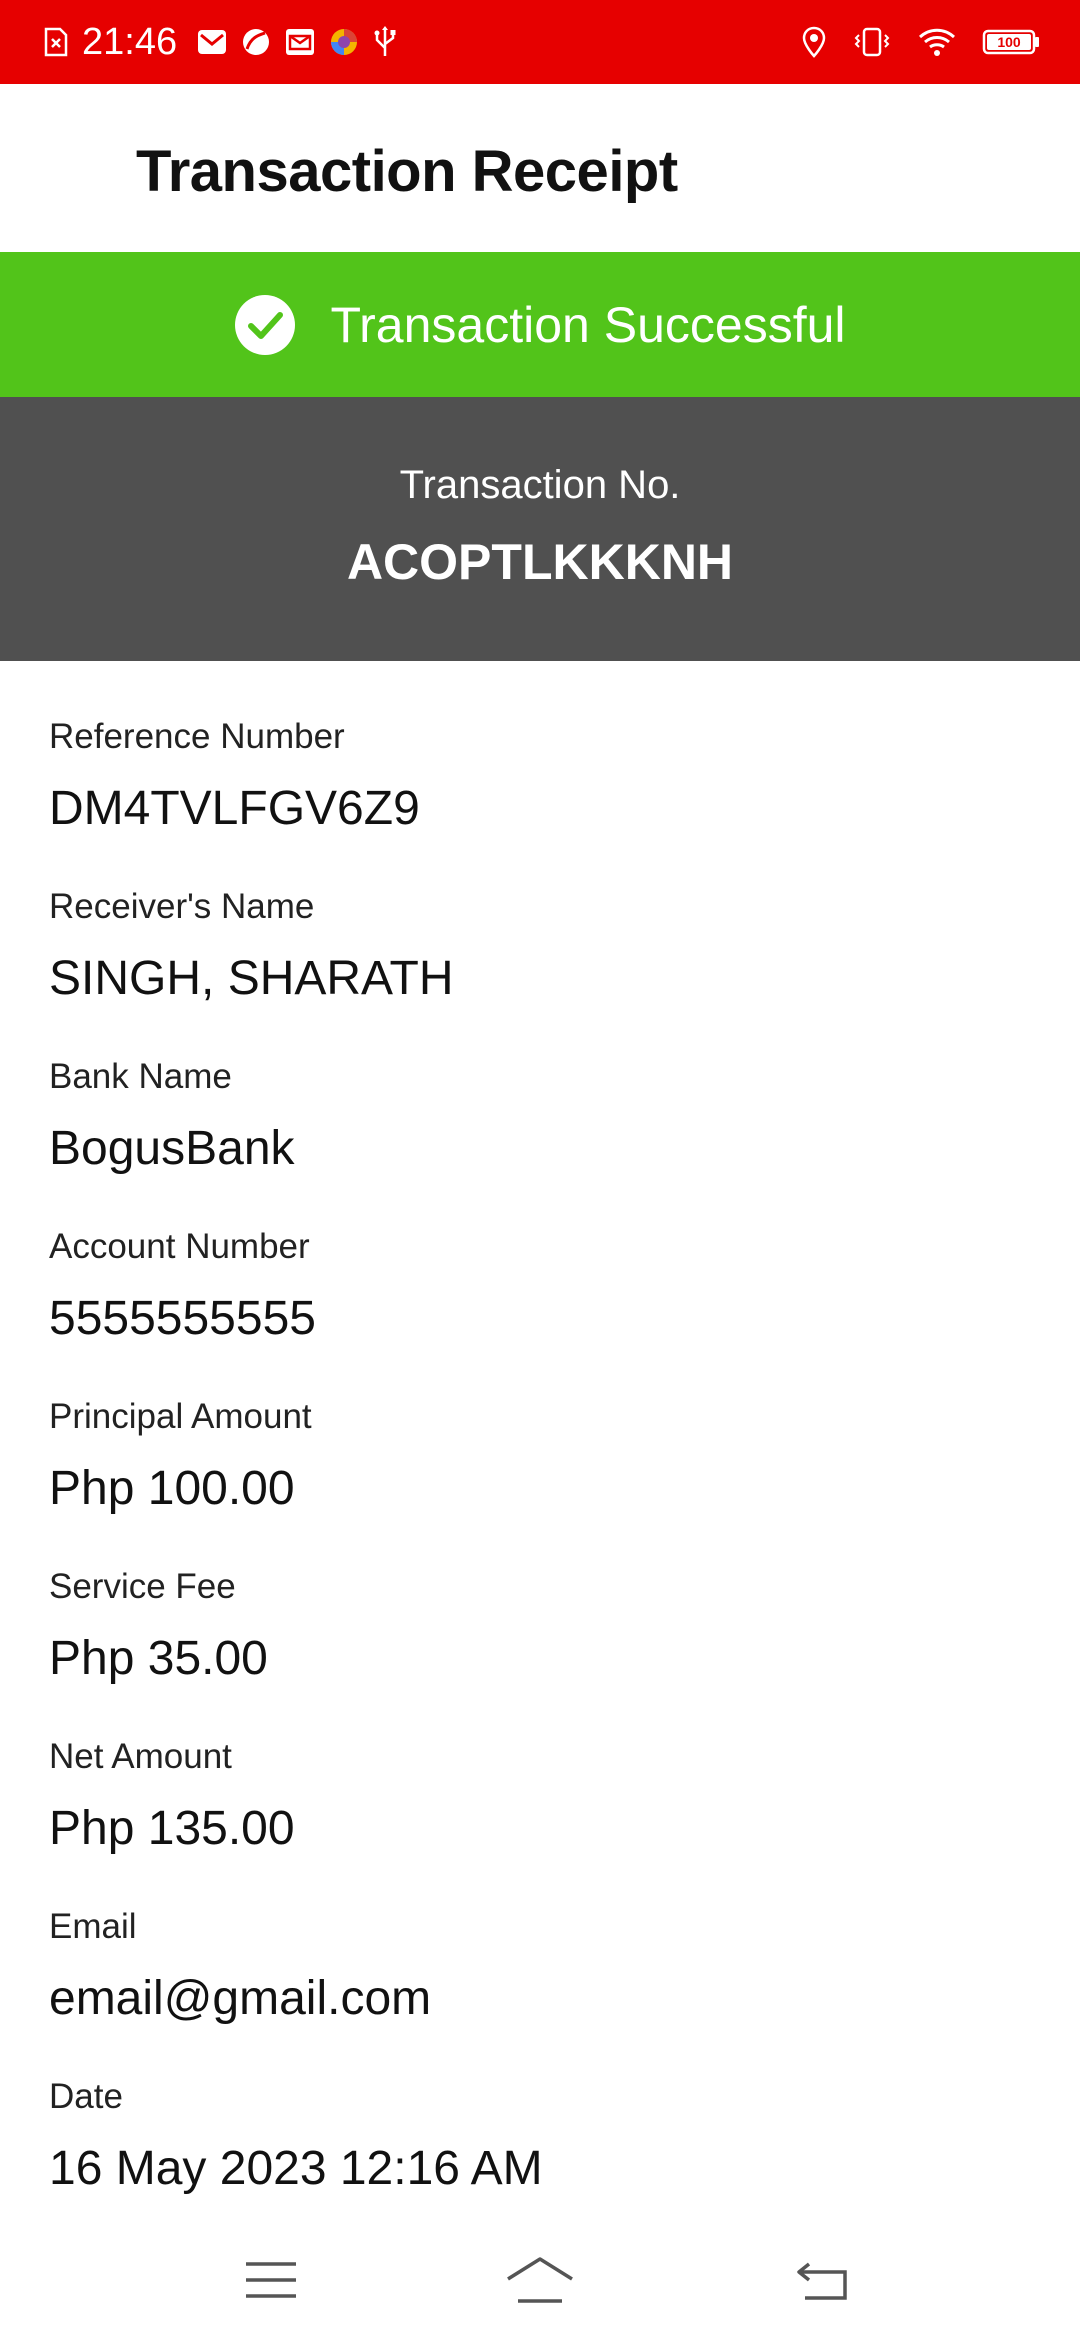 This screenshot has width=1080, height=2340. Describe the element at coordinates (265, 325) in the screenshot. I see `check-circle-icon` at that location.